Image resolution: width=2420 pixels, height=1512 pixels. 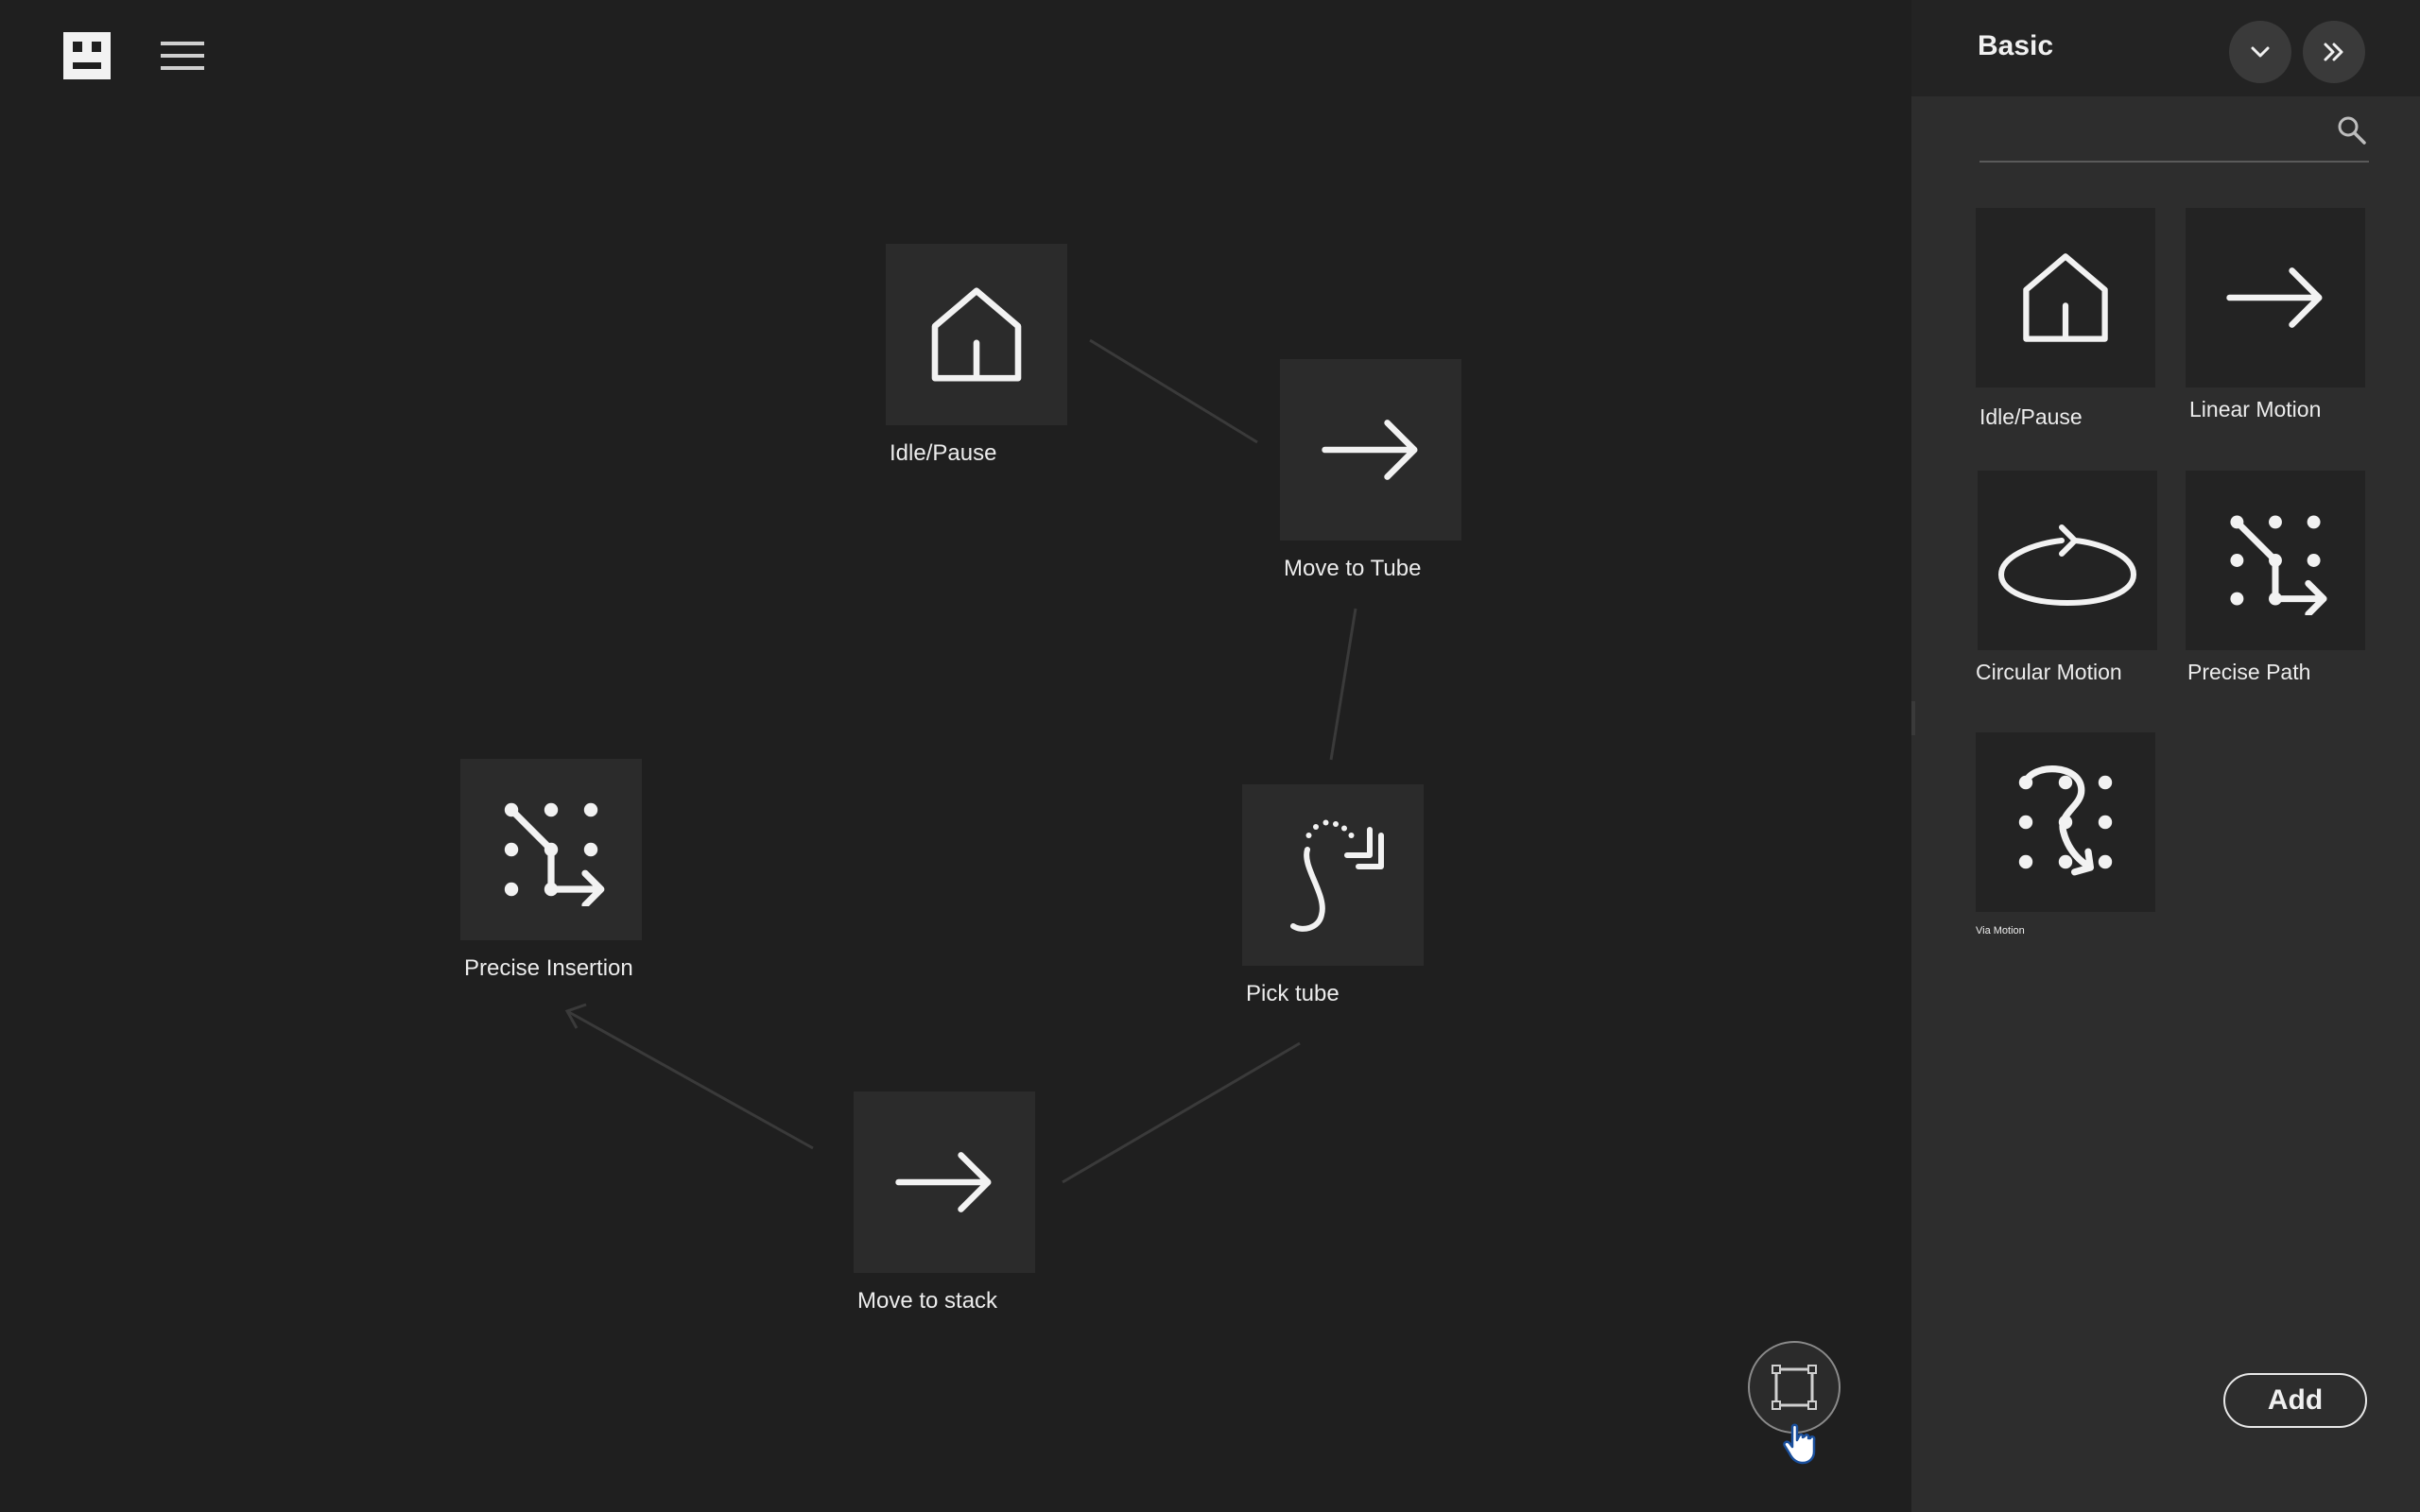 I want to click on node-label: Move to Tube, so click(x=1353, y=568).